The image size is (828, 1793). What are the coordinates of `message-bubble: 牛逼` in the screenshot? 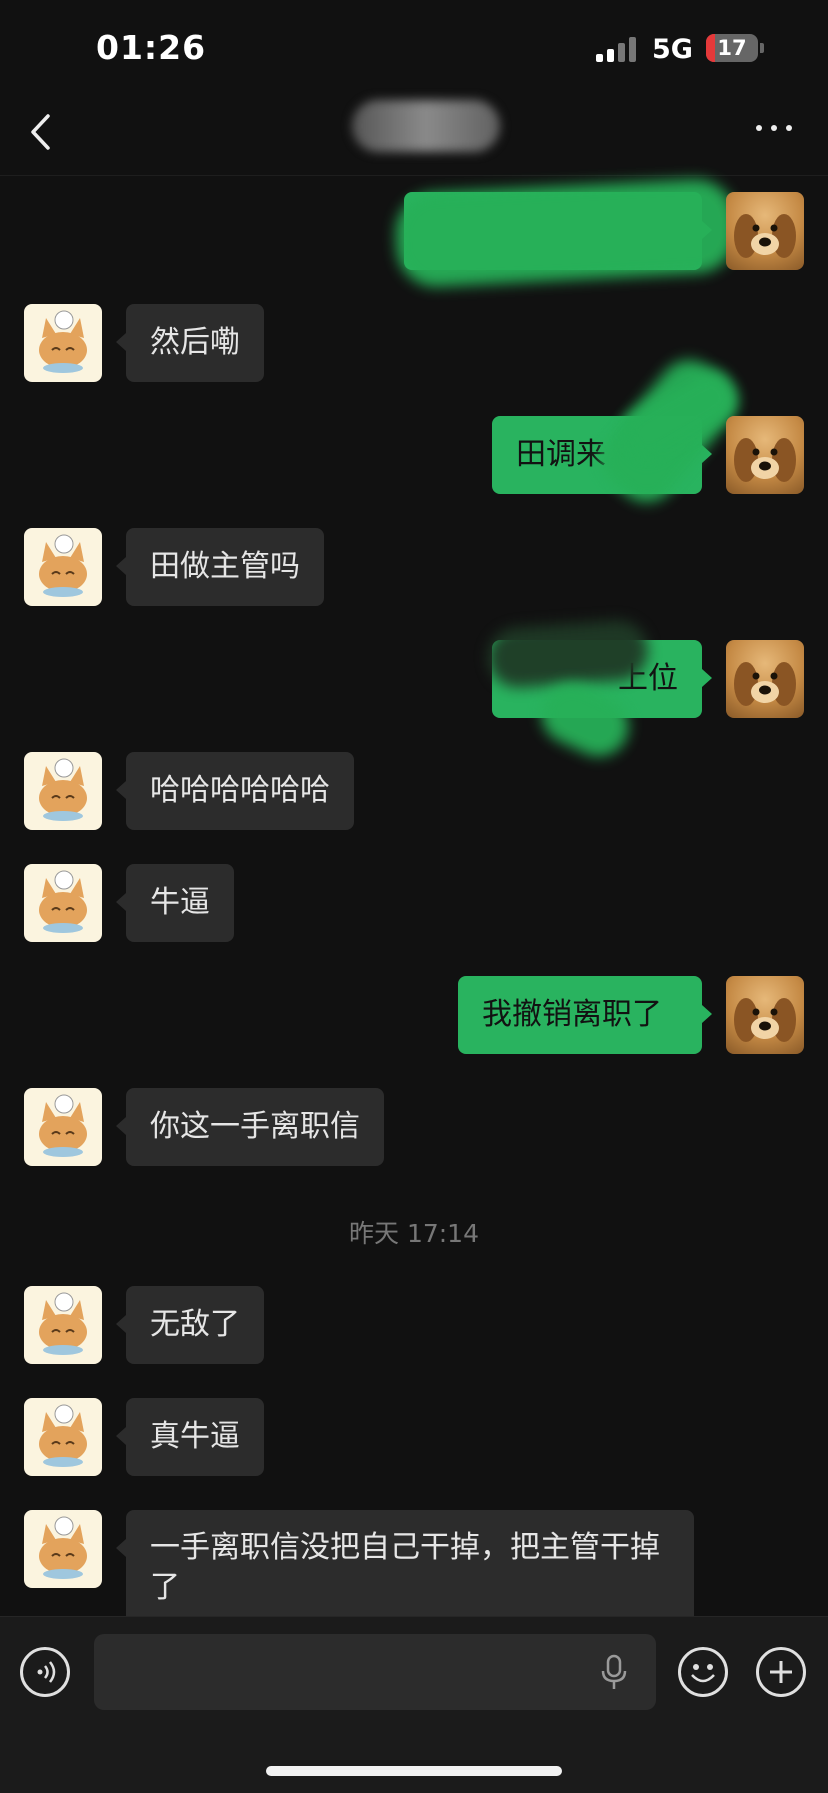 It's located at (180, 903).